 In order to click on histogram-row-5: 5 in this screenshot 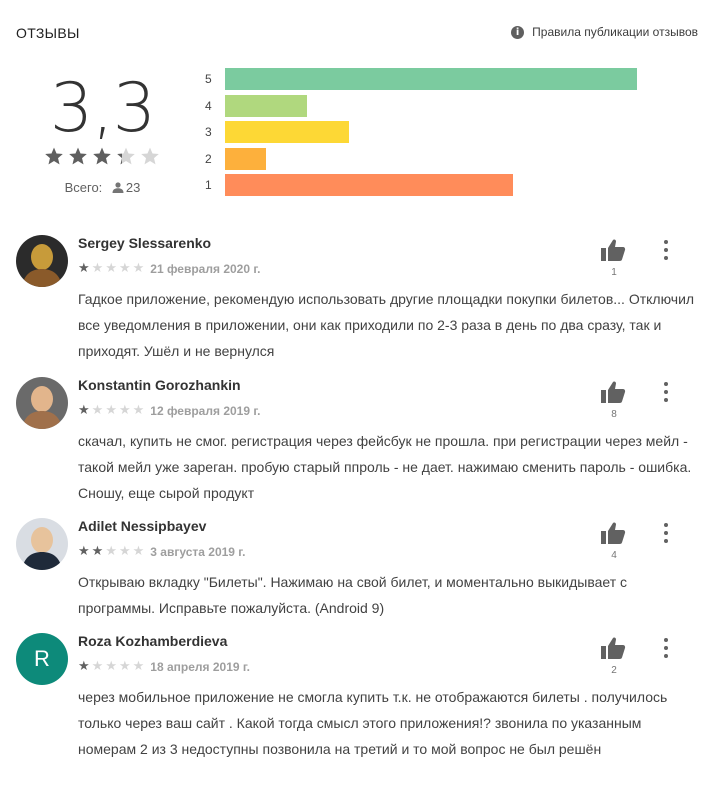, I will do `click(421, 79)`.